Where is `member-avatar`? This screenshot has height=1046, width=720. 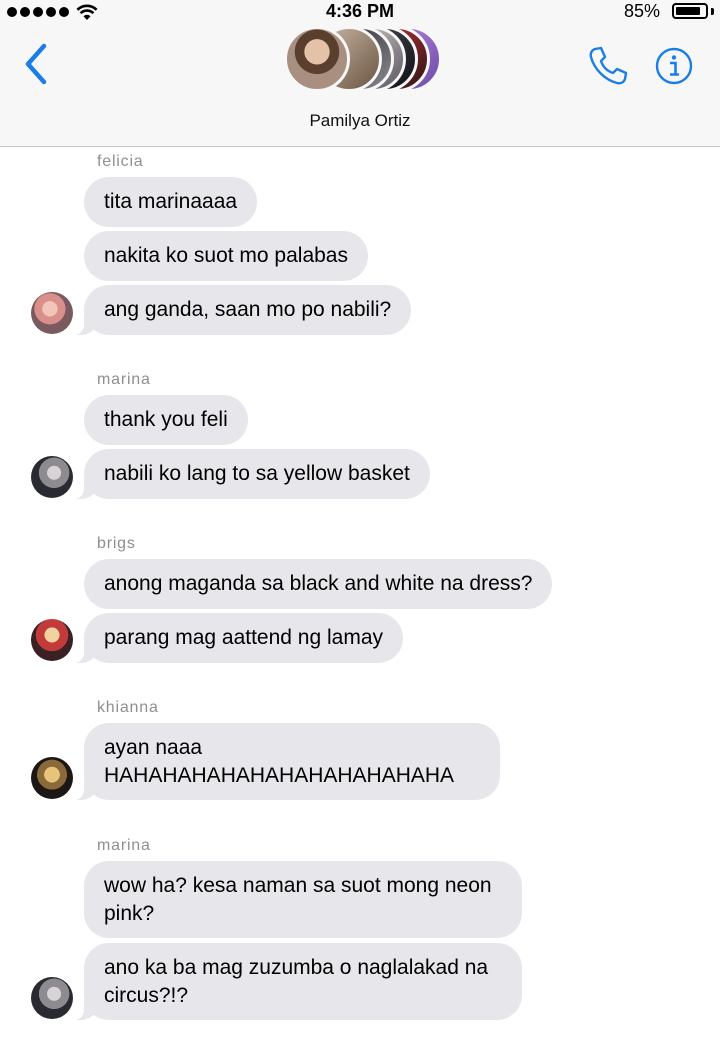
member-avatar is located at coordinates (317, 59).